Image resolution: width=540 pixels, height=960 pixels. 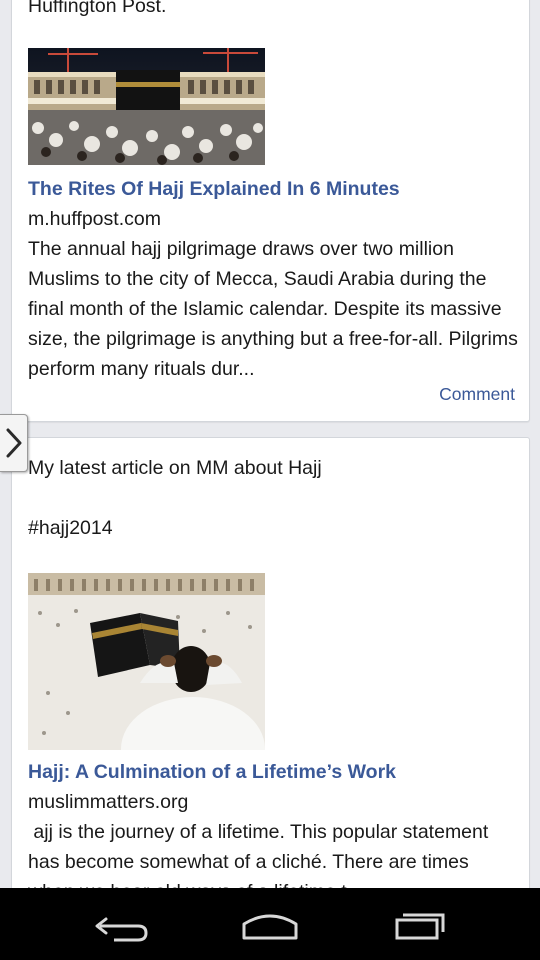 I want to click on back-button, so click(x=120, y=924).